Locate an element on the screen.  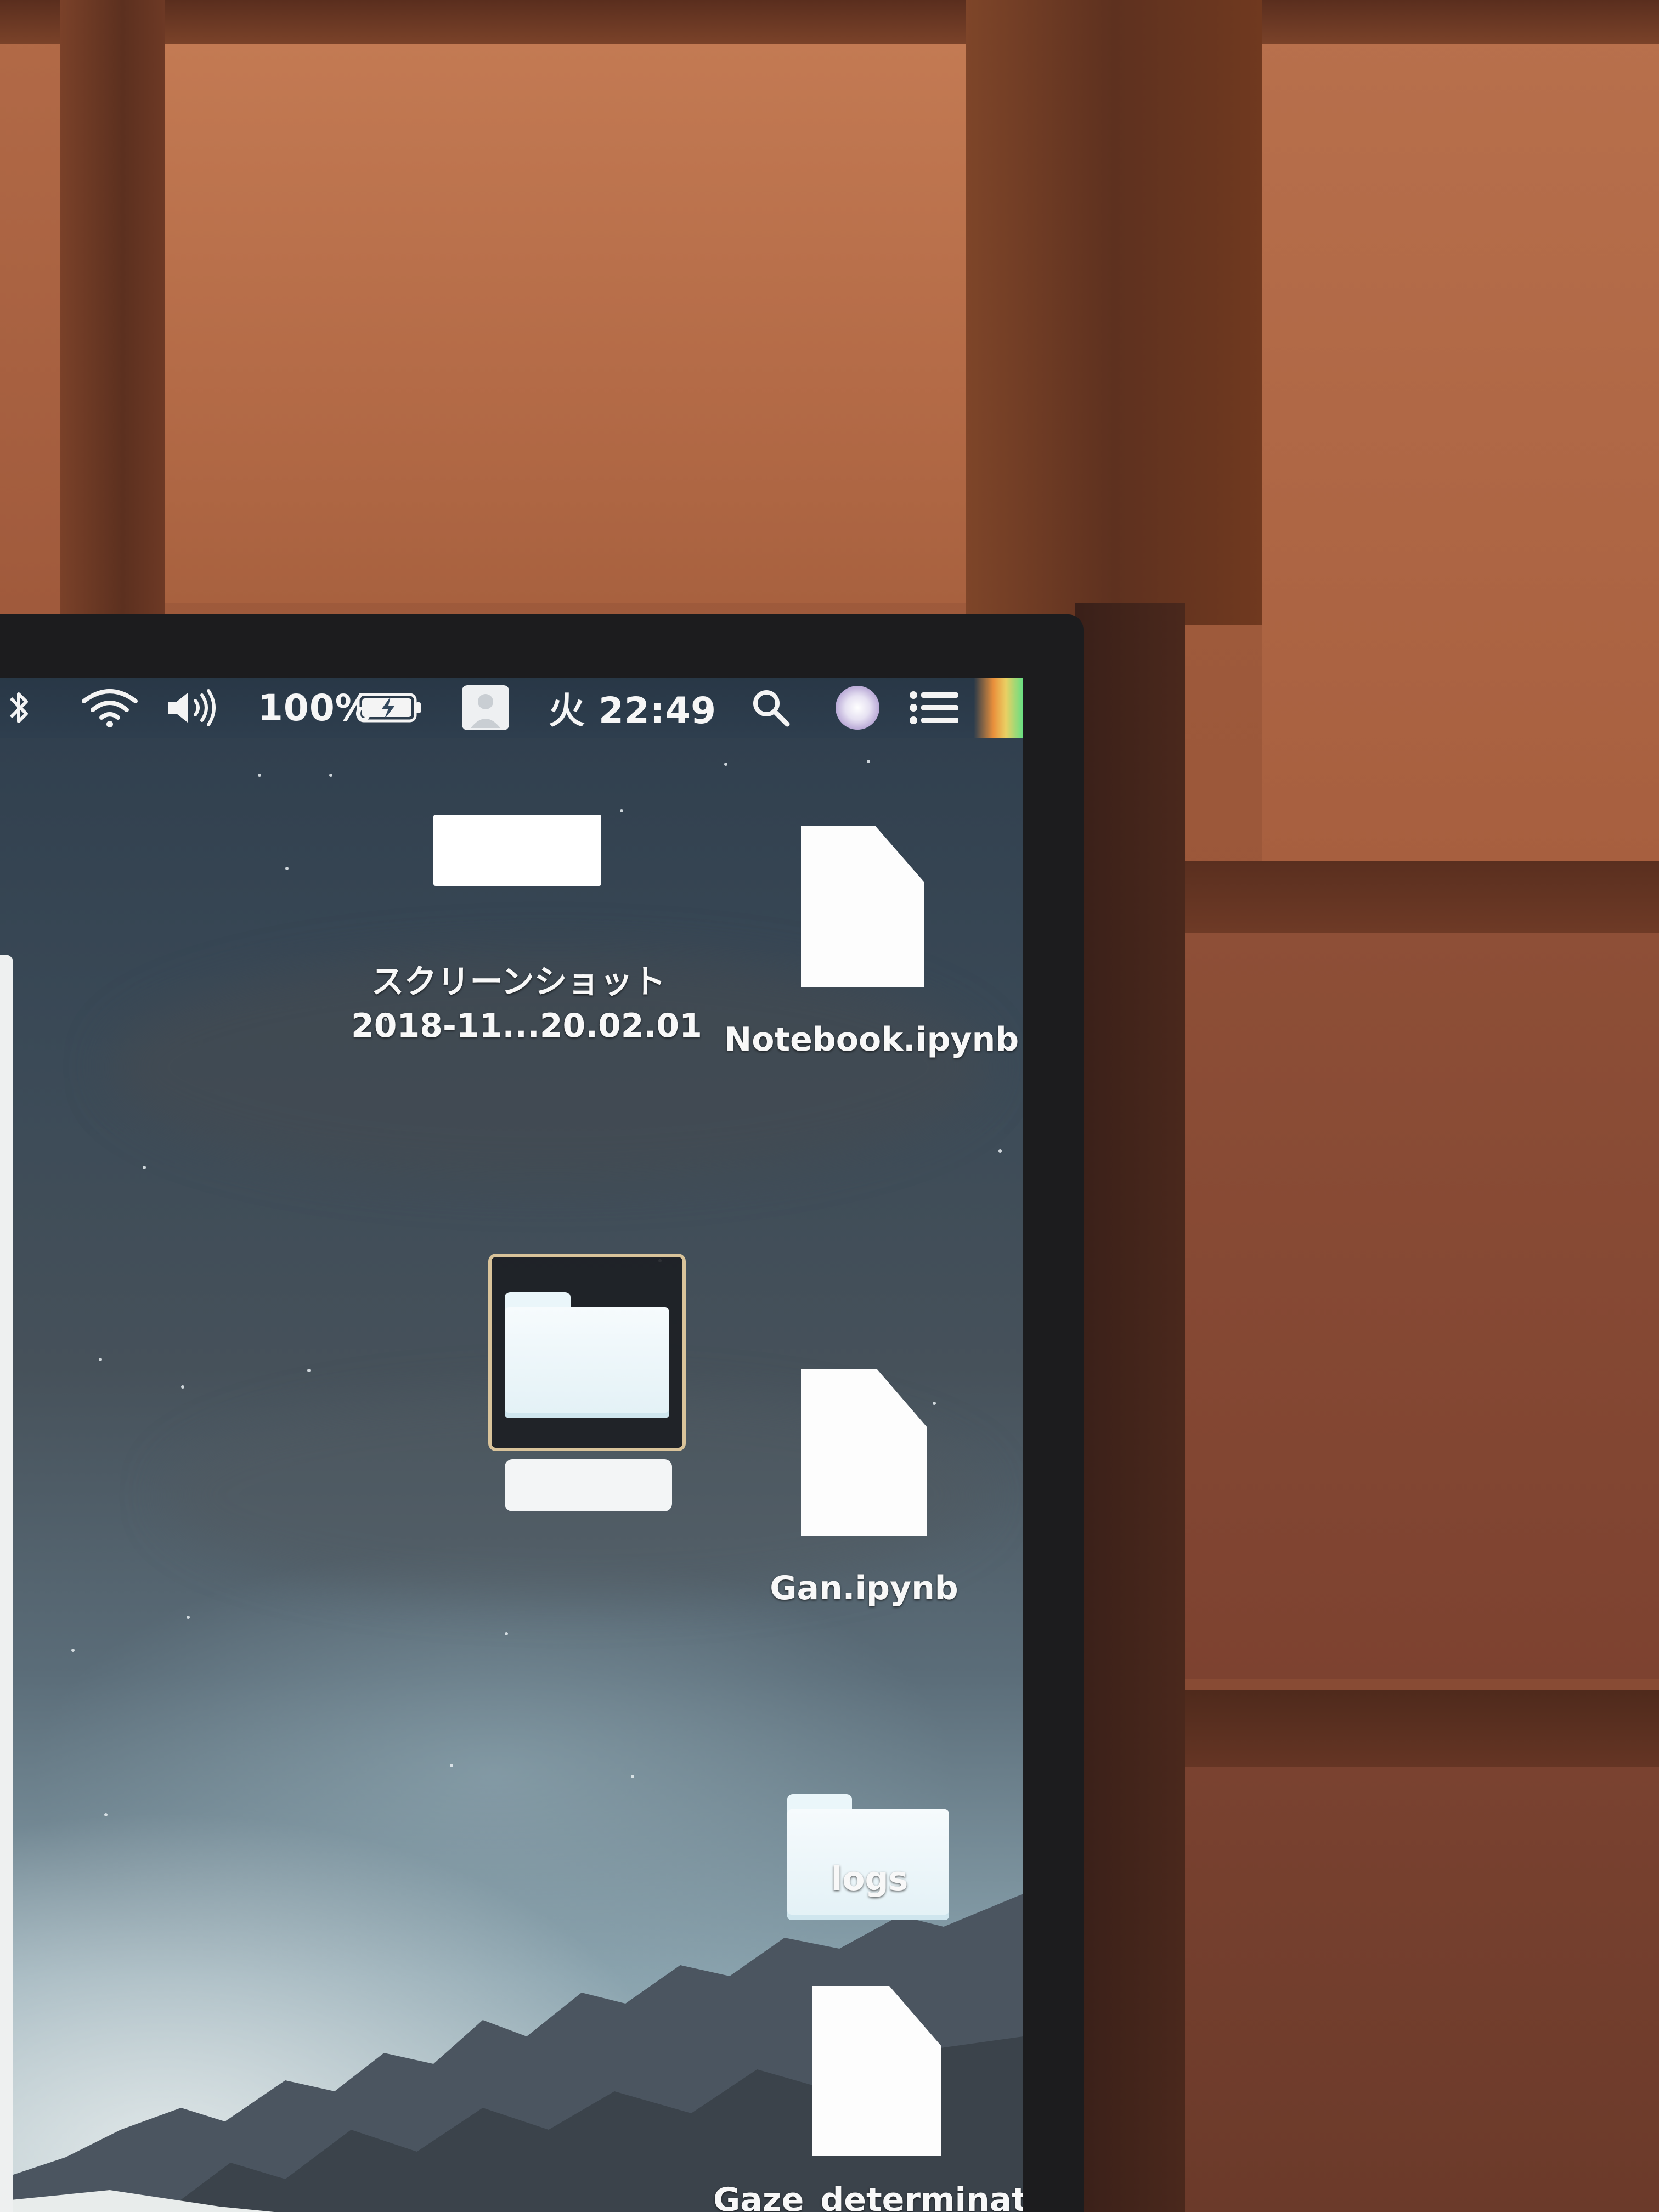
screenshot-label-line2: 2018-11...20.02.01 is located at coordinates (526, 1026).